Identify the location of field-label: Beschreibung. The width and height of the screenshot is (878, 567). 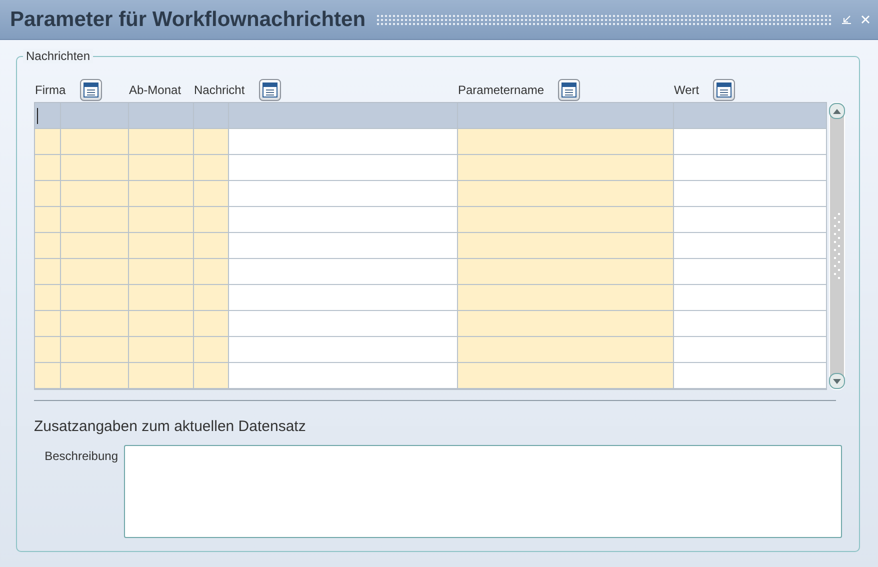
(81, 457).